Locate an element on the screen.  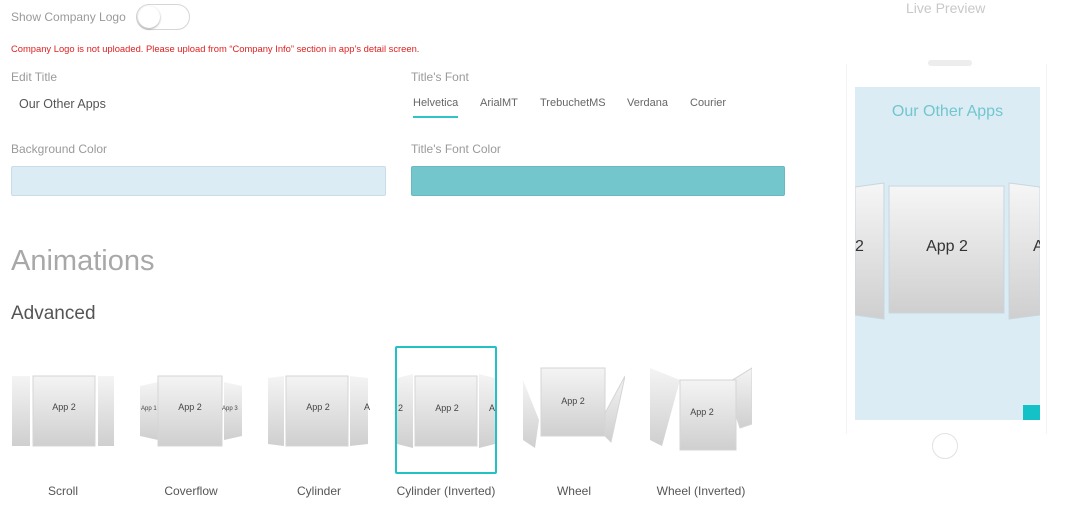
edit-title-label: Edit Title is located at coordinates (34, 77).